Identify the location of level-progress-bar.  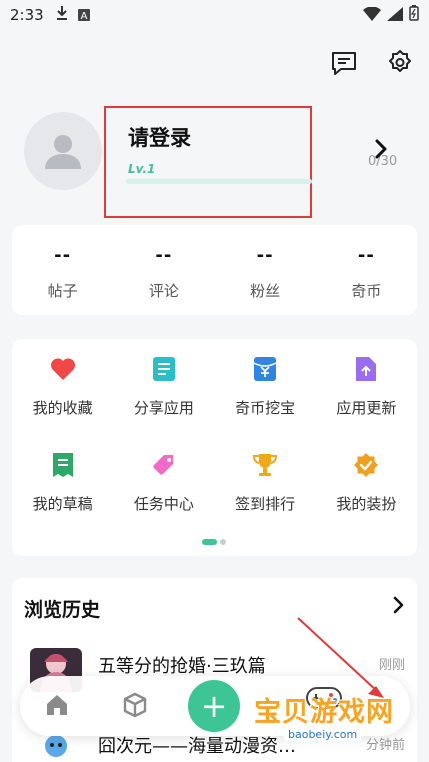
(219, 181).